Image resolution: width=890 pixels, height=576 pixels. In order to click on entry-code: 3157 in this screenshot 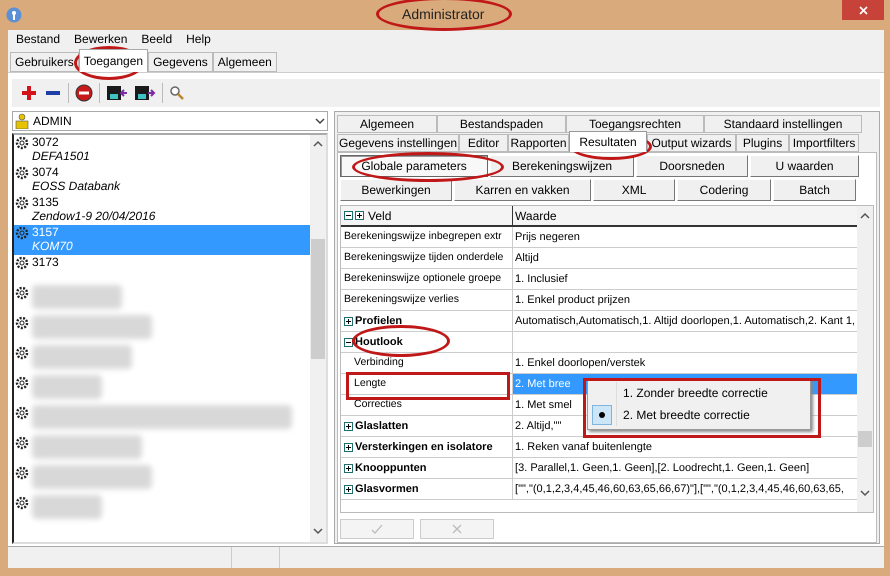, I will do `click(46, 232)`.